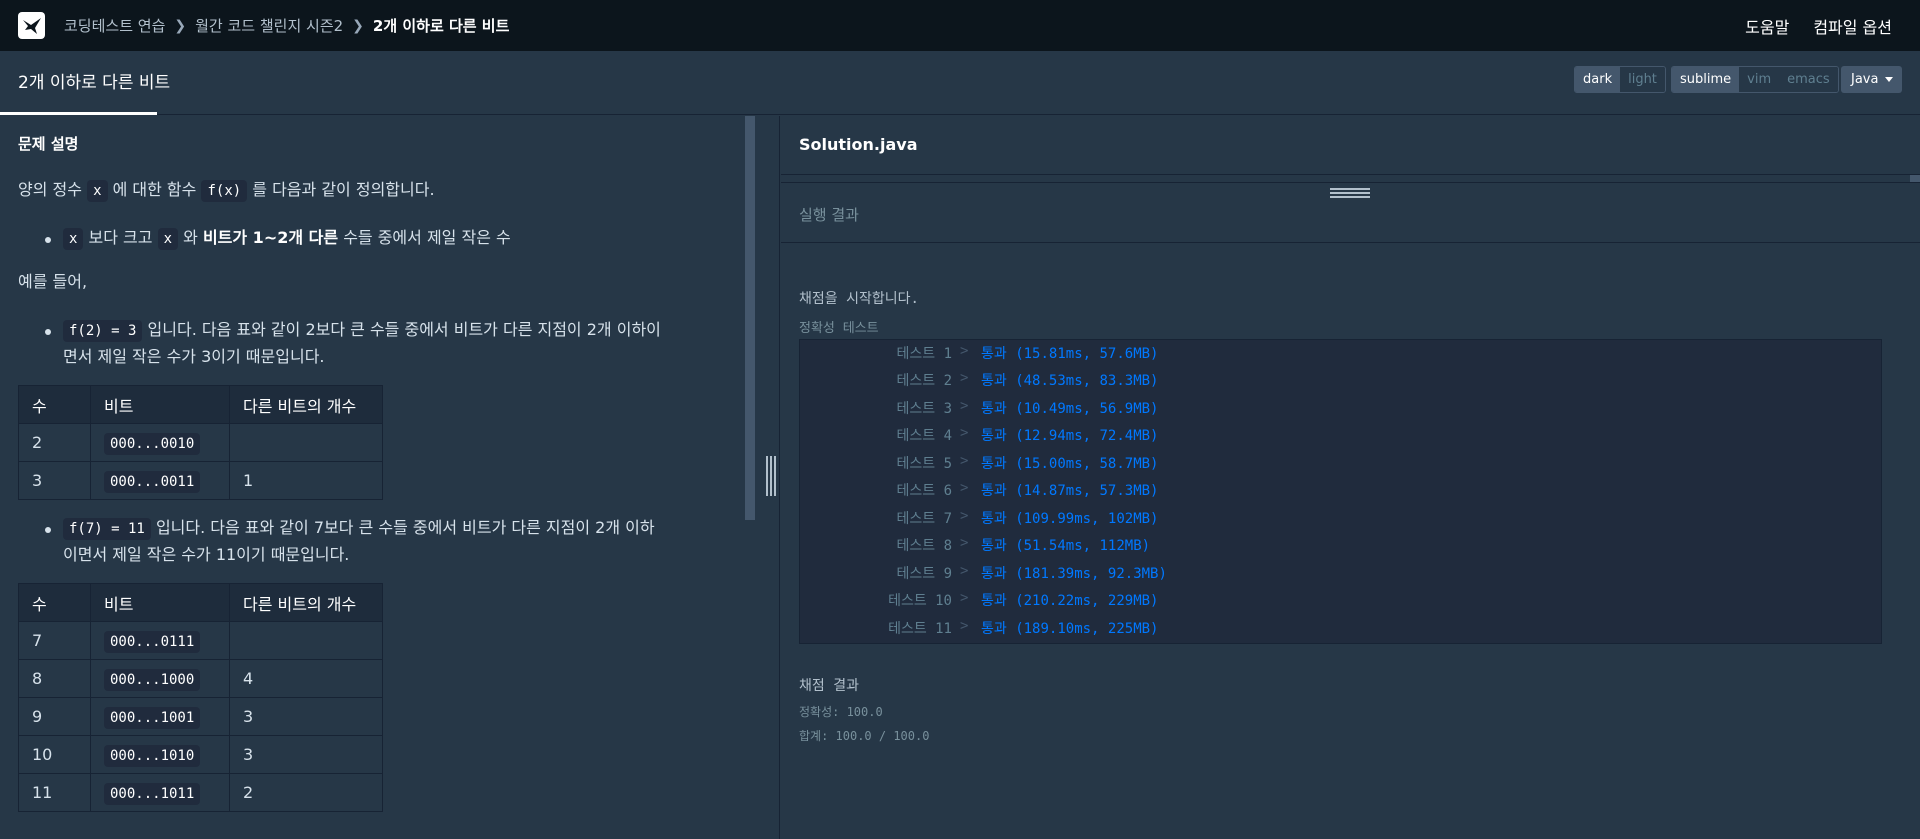 This screenshot has width=1920, height=839. Describe the element at coordinates (94, 83) in the screenshot. I see `tab-problem: 2개 이하로 다른 비트` at that location.